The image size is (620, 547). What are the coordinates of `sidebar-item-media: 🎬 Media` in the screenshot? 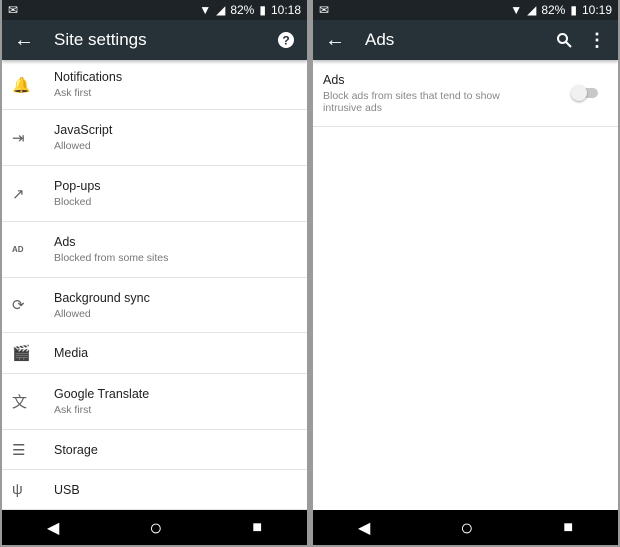 It's located at (154, 353).